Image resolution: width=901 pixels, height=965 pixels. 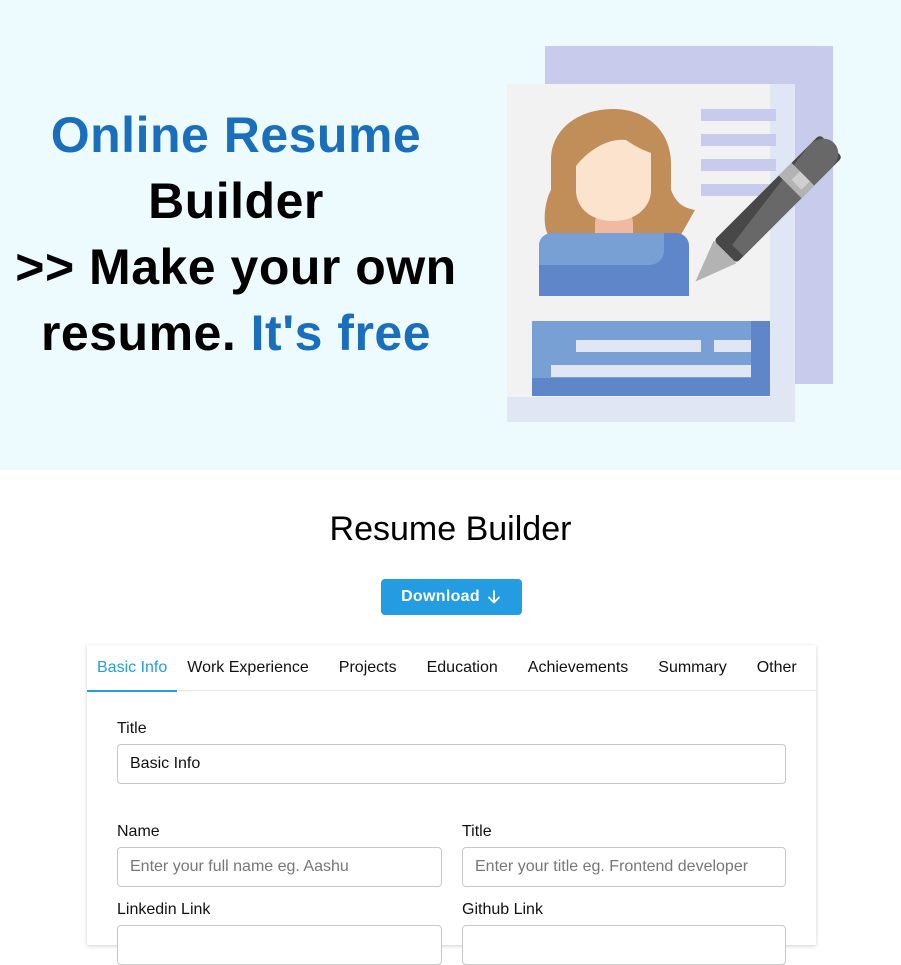 I want to click on tab-basic-info: Basic Info, so click(x=132, y=668).